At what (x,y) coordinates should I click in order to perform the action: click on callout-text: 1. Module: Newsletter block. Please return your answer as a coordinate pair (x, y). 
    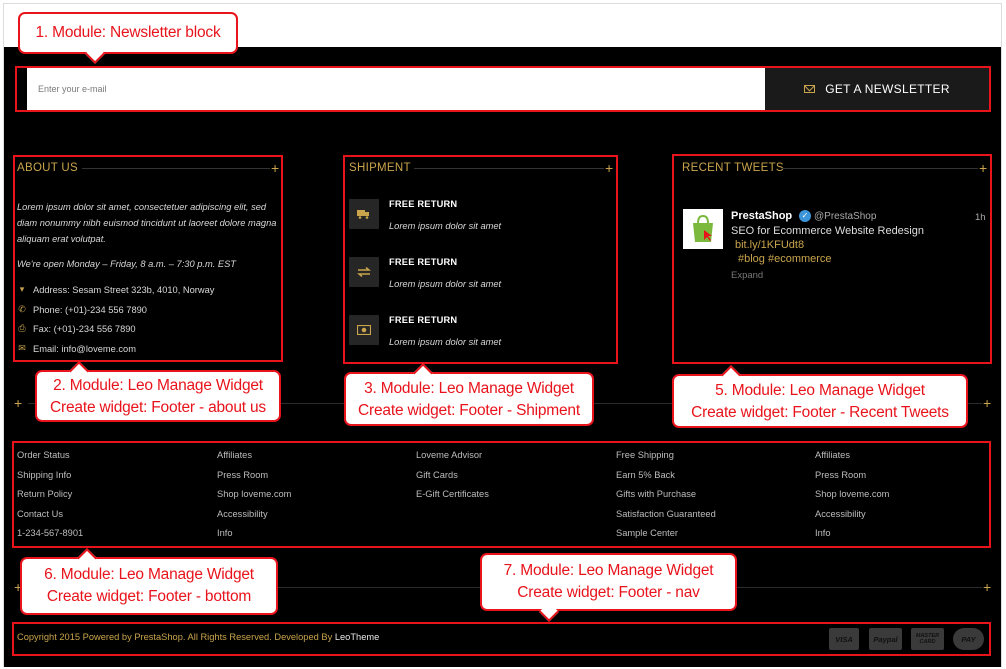
    Looking at the image, I should click on (128, 32).